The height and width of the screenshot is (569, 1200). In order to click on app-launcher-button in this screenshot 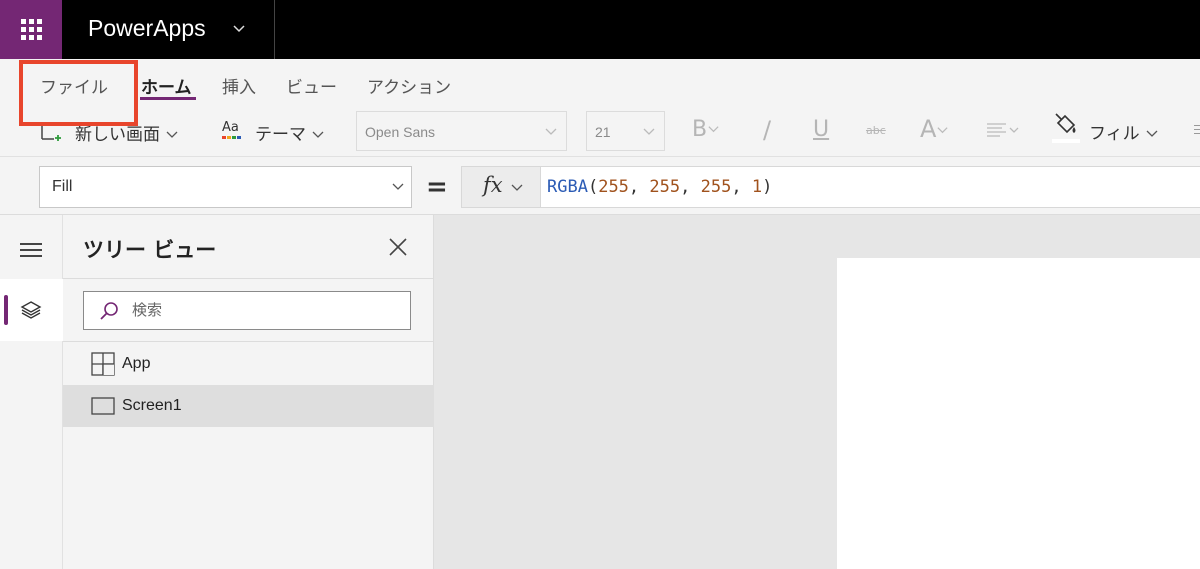, I will do `click(31, 29)`.